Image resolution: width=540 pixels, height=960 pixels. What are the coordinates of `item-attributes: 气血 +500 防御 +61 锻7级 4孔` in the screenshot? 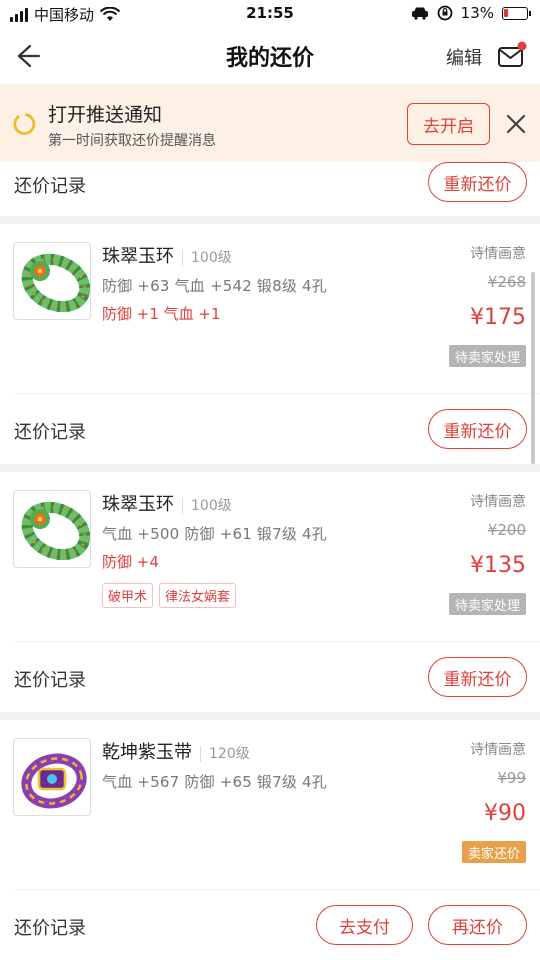 It's located at (214, 534).